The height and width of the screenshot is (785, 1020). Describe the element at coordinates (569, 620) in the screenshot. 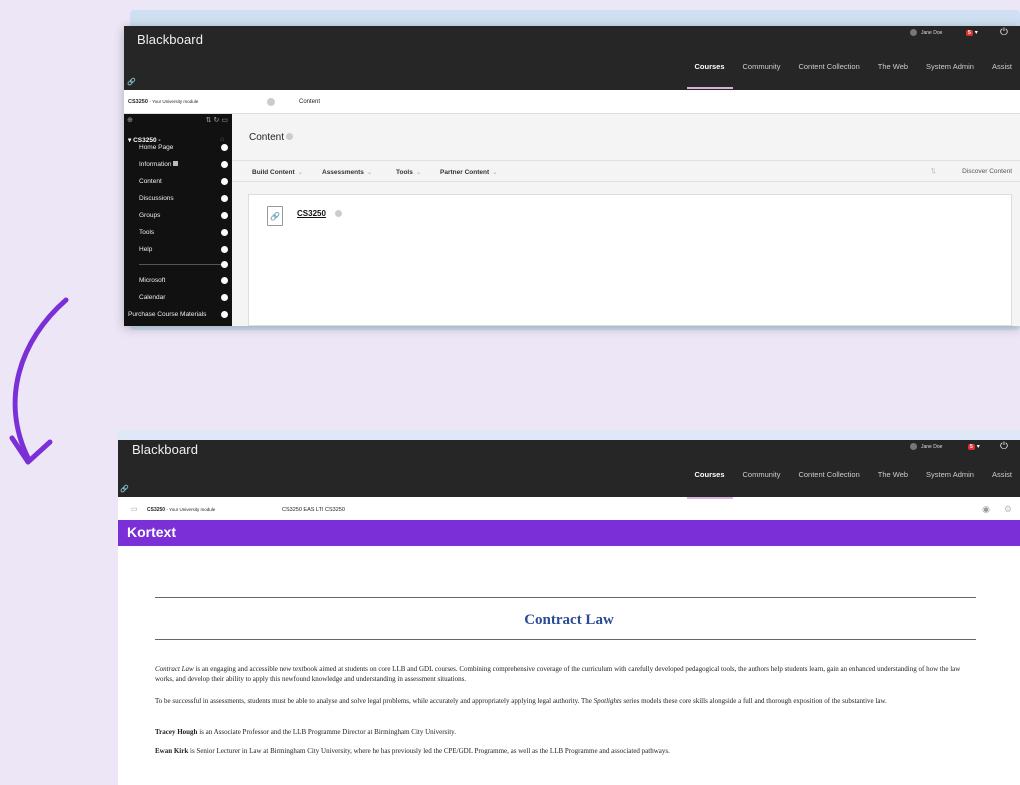

I see `book-title: Contract Law` at that location.